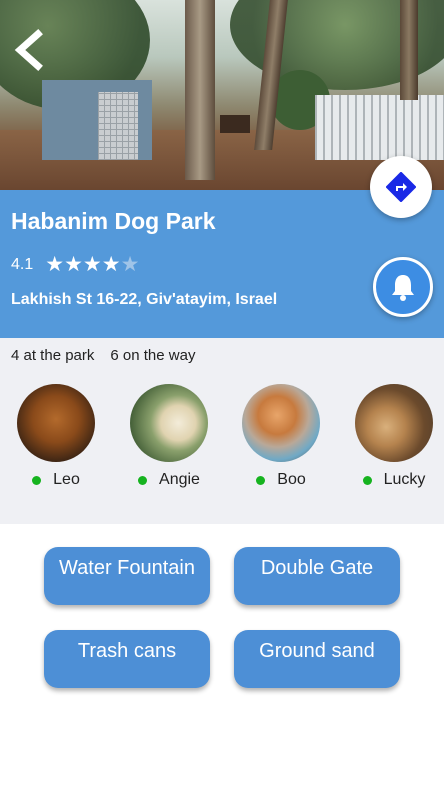  I want to click on rating-stars: ★ ★ ★ ★ ★, so click(92, 264).